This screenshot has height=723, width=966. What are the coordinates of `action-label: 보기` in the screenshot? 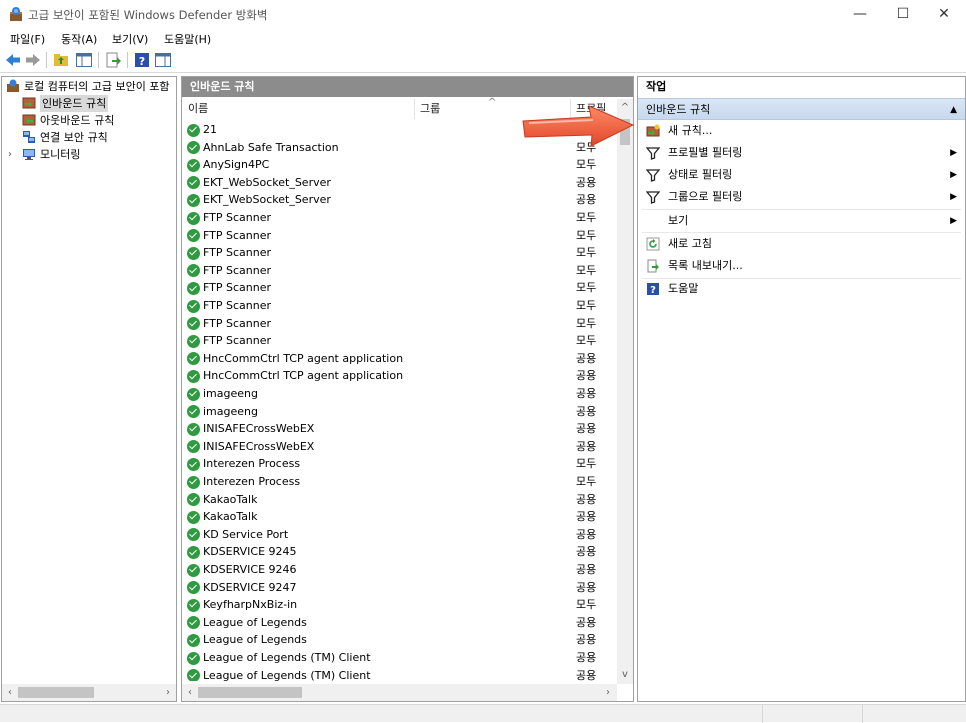 It's located at (678, 220).